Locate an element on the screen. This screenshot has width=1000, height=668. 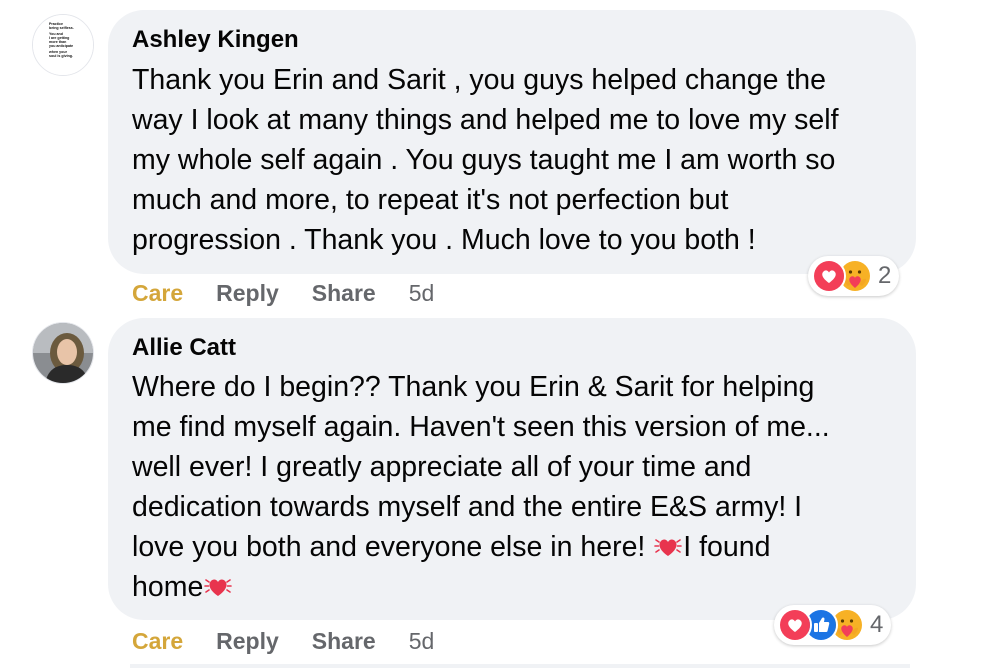
author-name: Ashley Kingen is located at coordinates (215, 40).